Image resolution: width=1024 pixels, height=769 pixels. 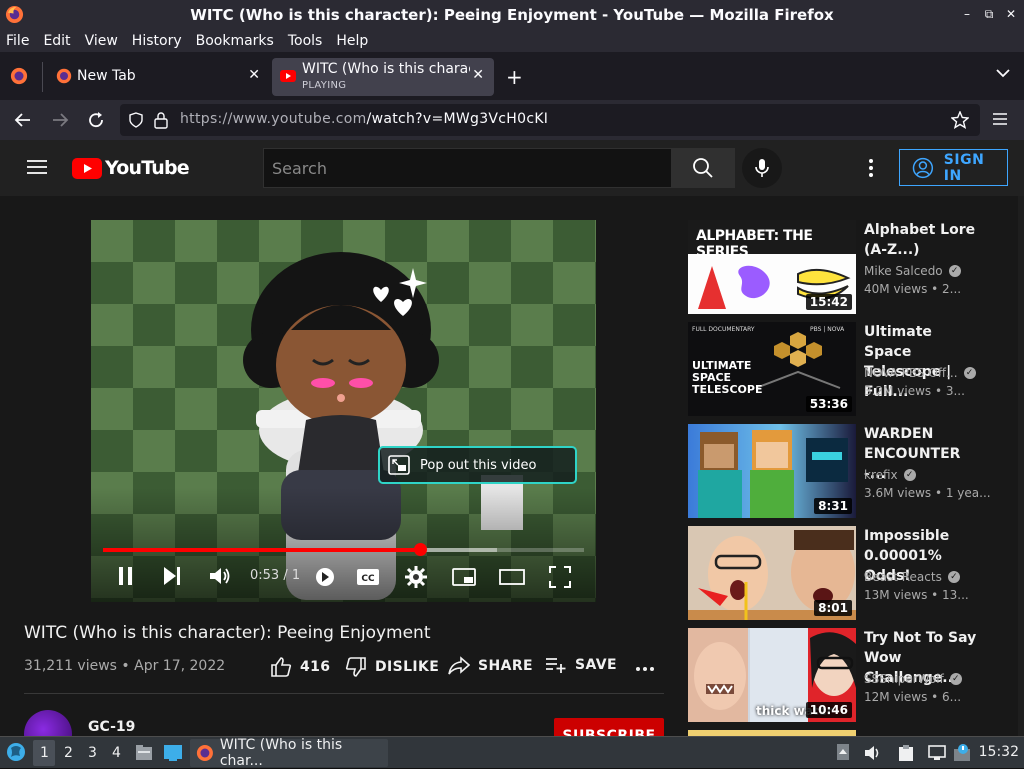 What do you see at coordinates (512, 577) in the screenshot?
I see `theater-mode-icon` at bounding box center [512, 577].